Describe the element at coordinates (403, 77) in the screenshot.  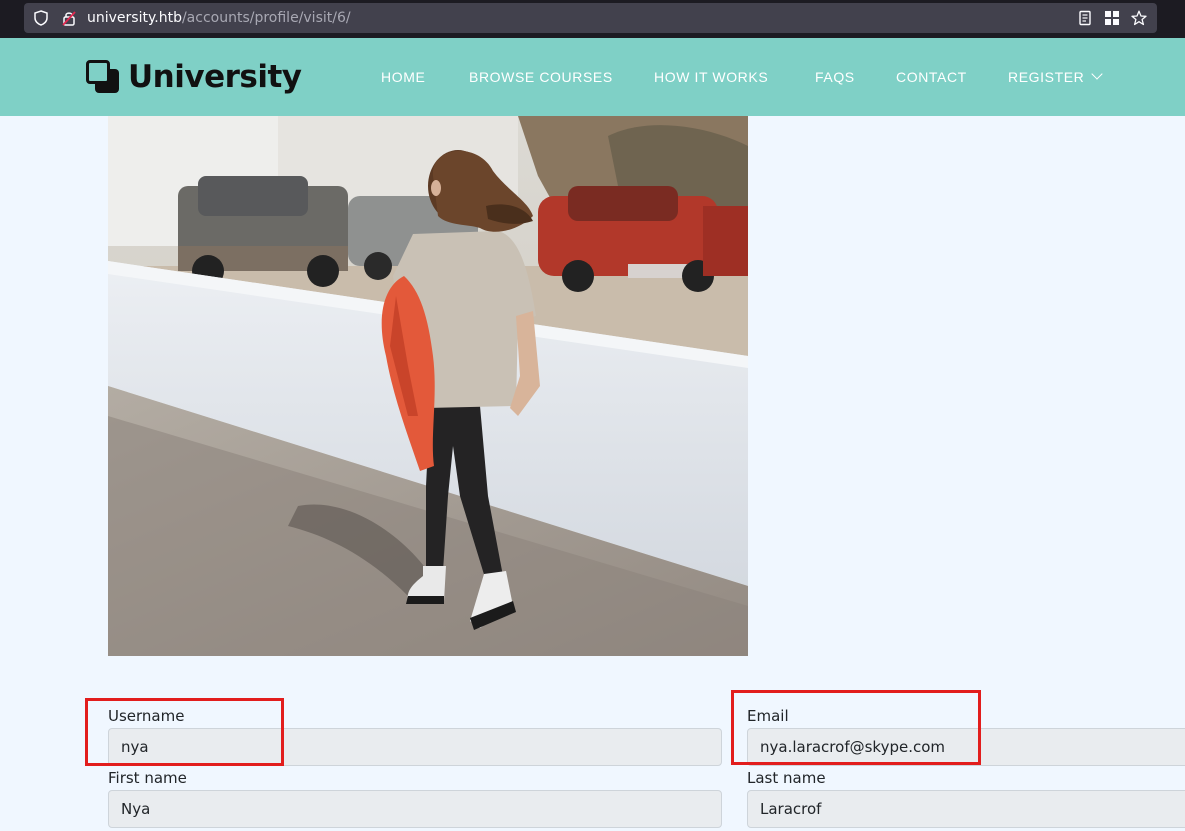
I see `nav-home: HOME` at that location.